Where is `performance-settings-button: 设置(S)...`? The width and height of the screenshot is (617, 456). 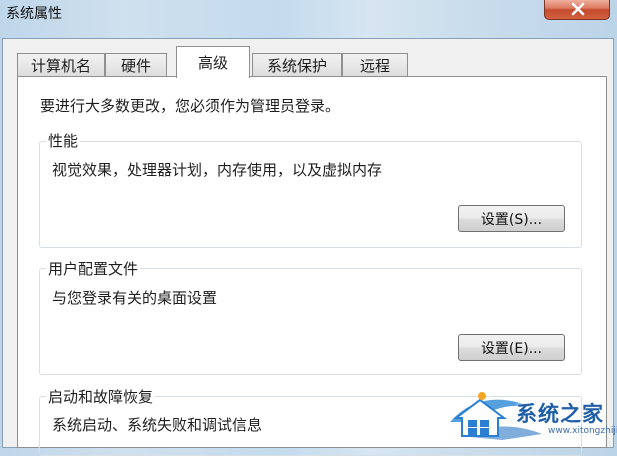 performance-settings-button: 设置(S)... is located at coordinates (511, 218).